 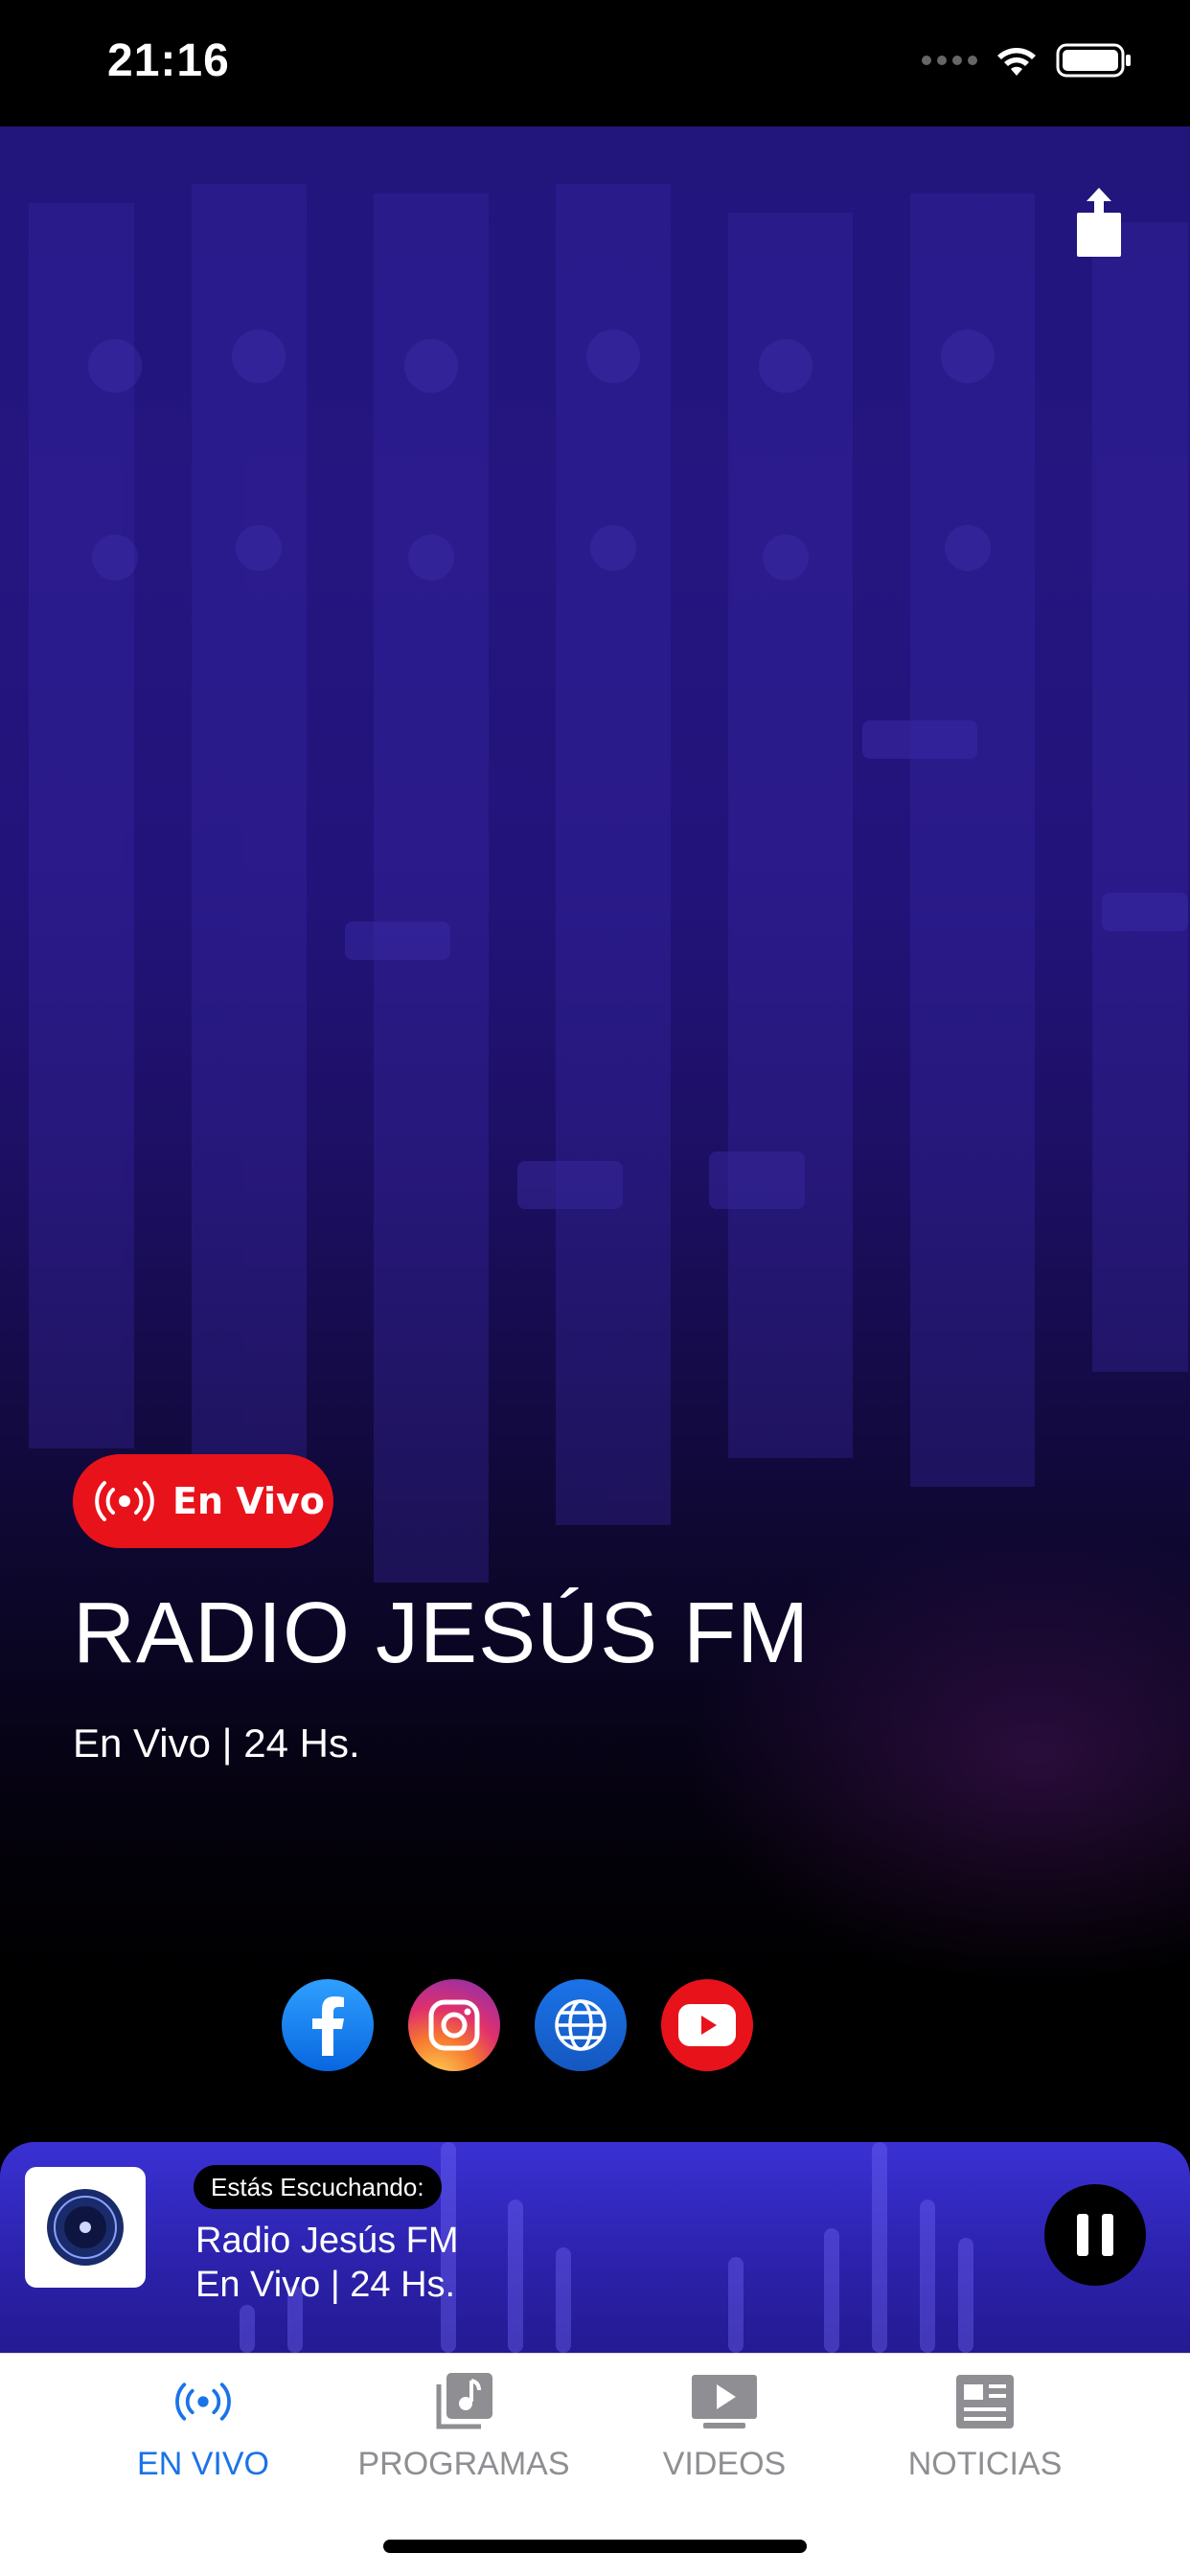 I want to click on status-icons, so click(x=1028, y=60).